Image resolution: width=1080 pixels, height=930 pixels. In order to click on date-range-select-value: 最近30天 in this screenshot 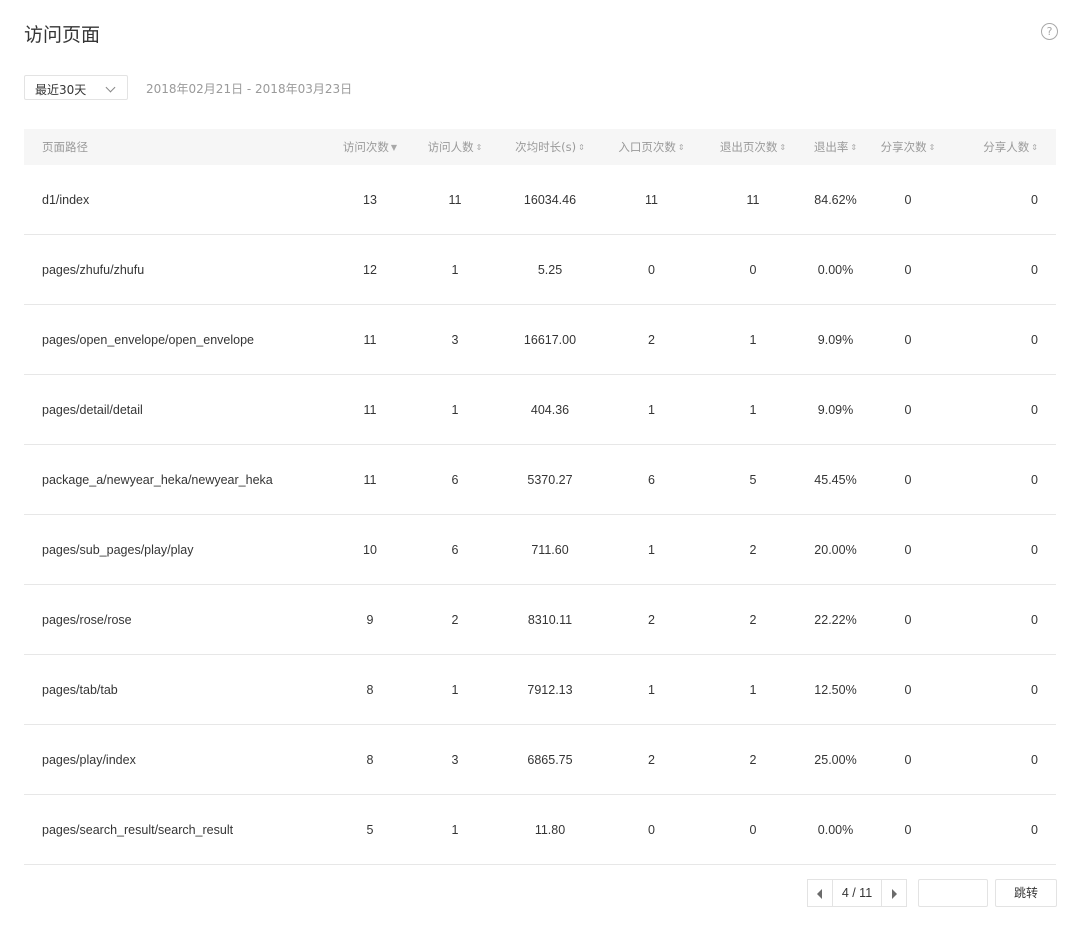, I will do `click(61, 90)`.